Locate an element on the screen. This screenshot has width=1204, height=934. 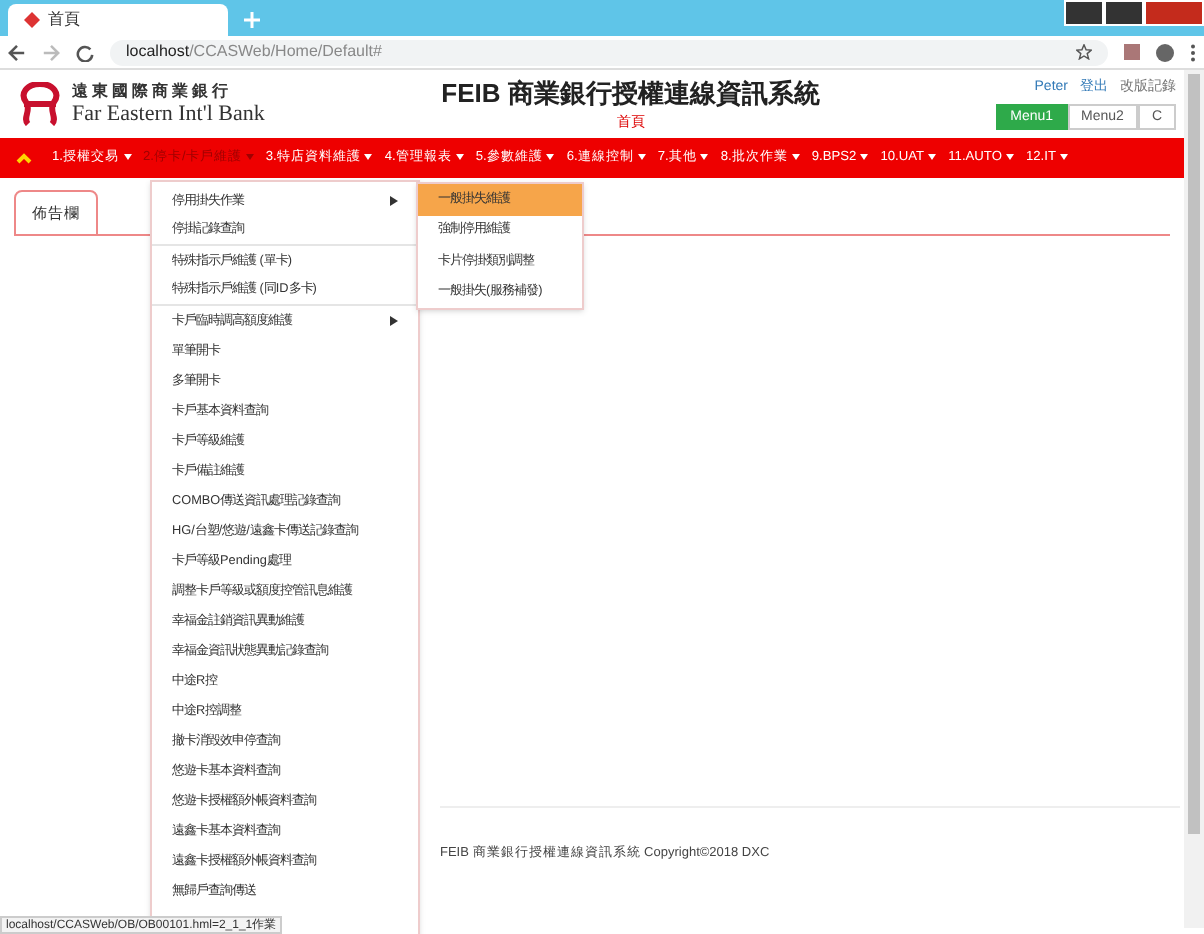
maximize-button is located at coordinates (1124, 13).